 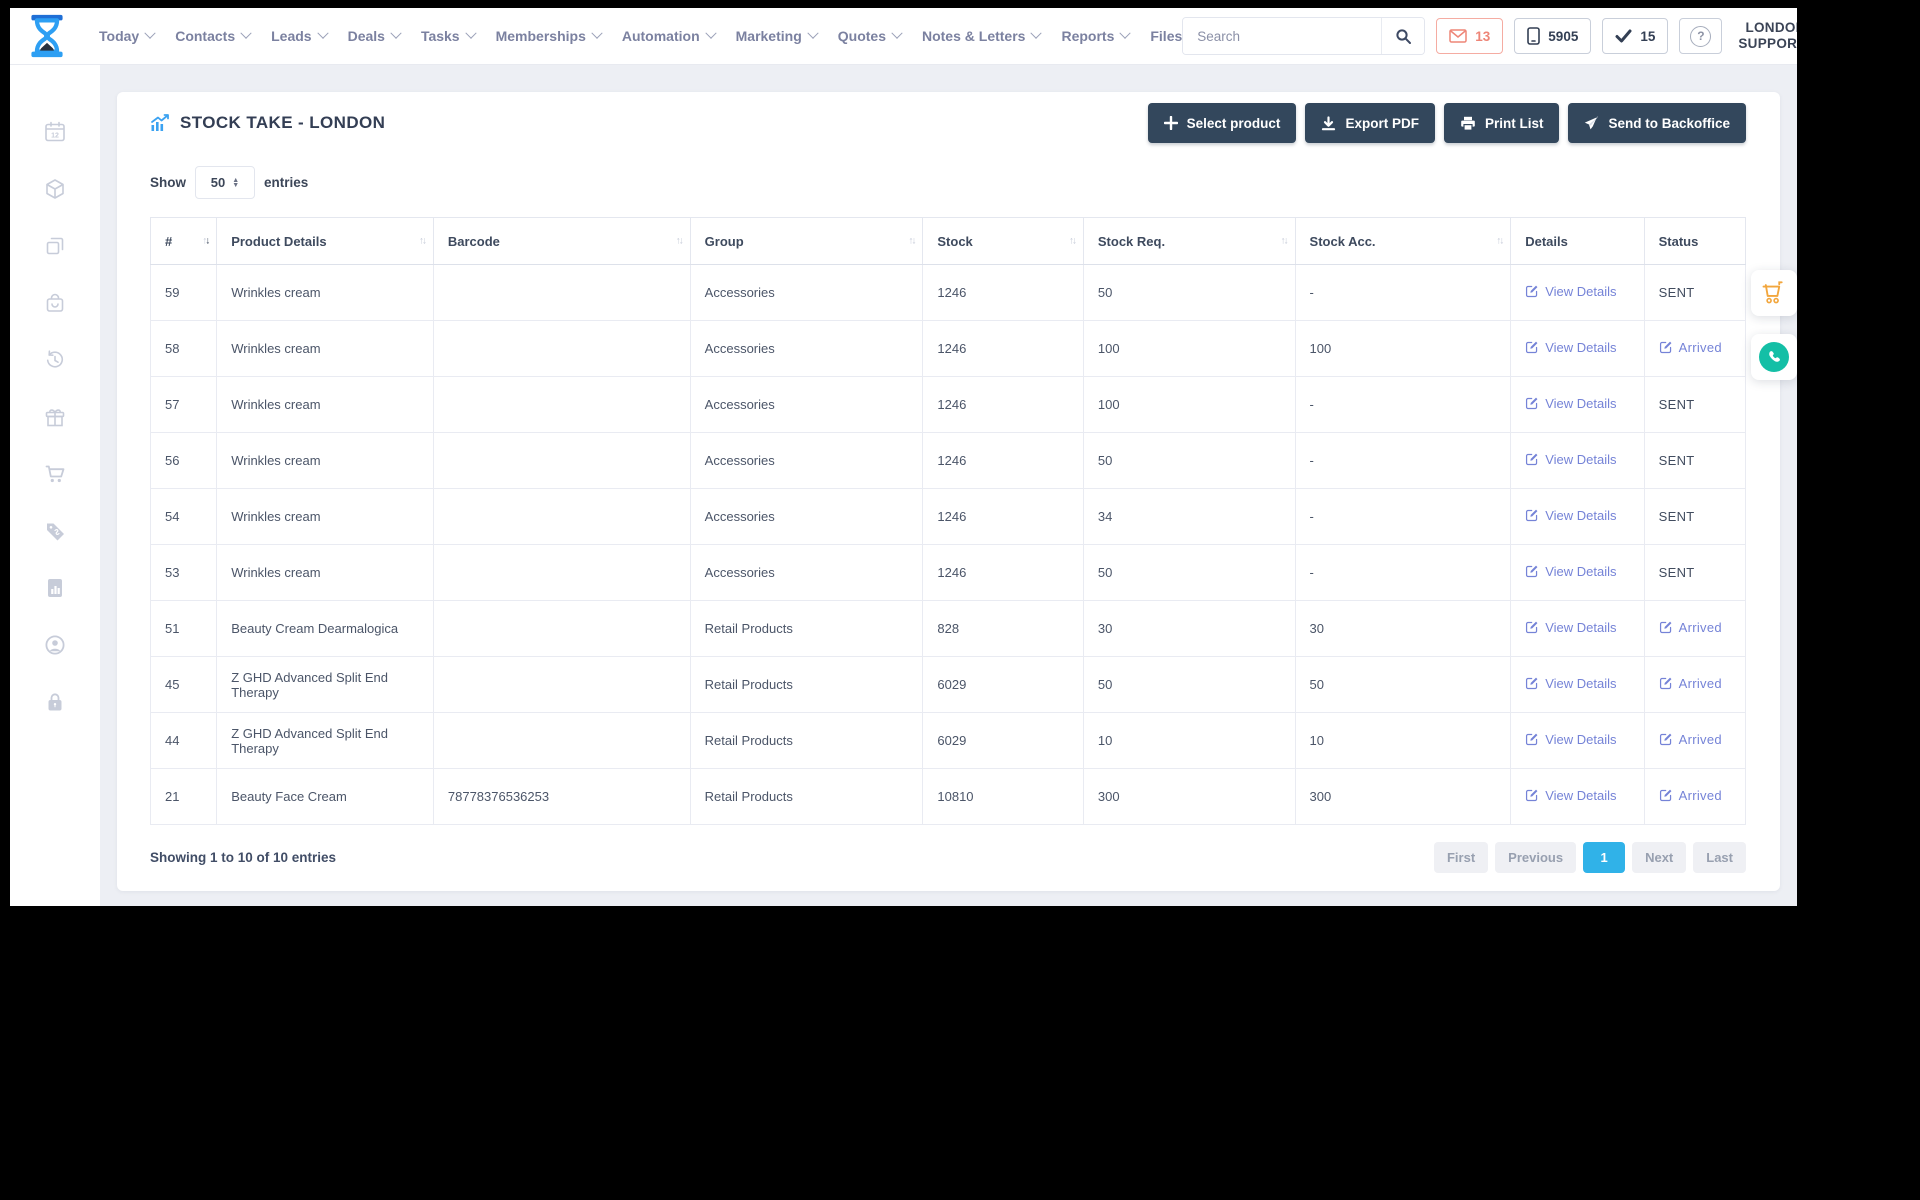 What do you see at coordinates (561, 241) in the screenshot?
I see `column-header-barcode: Barcode ↑↓` at bounding box center [561, 241].